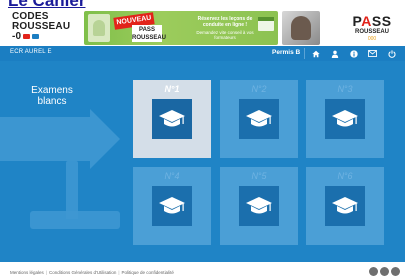 This screenshot has width=405, height=280. I want to click on ad-photo, so click(301, 28).